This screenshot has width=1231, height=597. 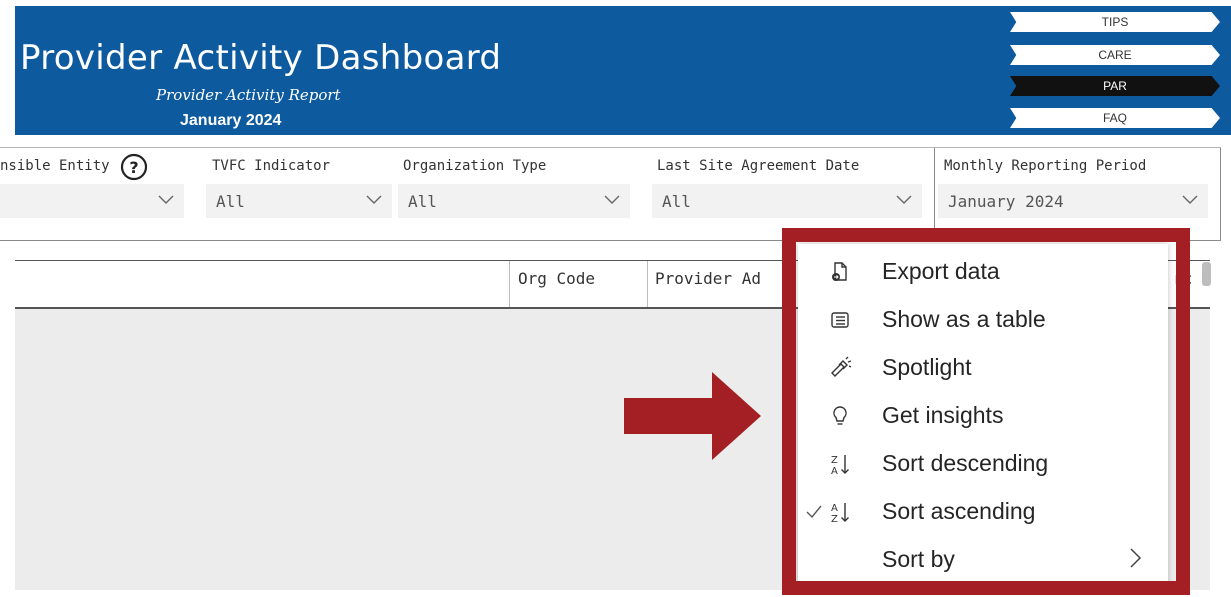 I want to click on nav-button-par: PAR, so click(x=1115, y=86).